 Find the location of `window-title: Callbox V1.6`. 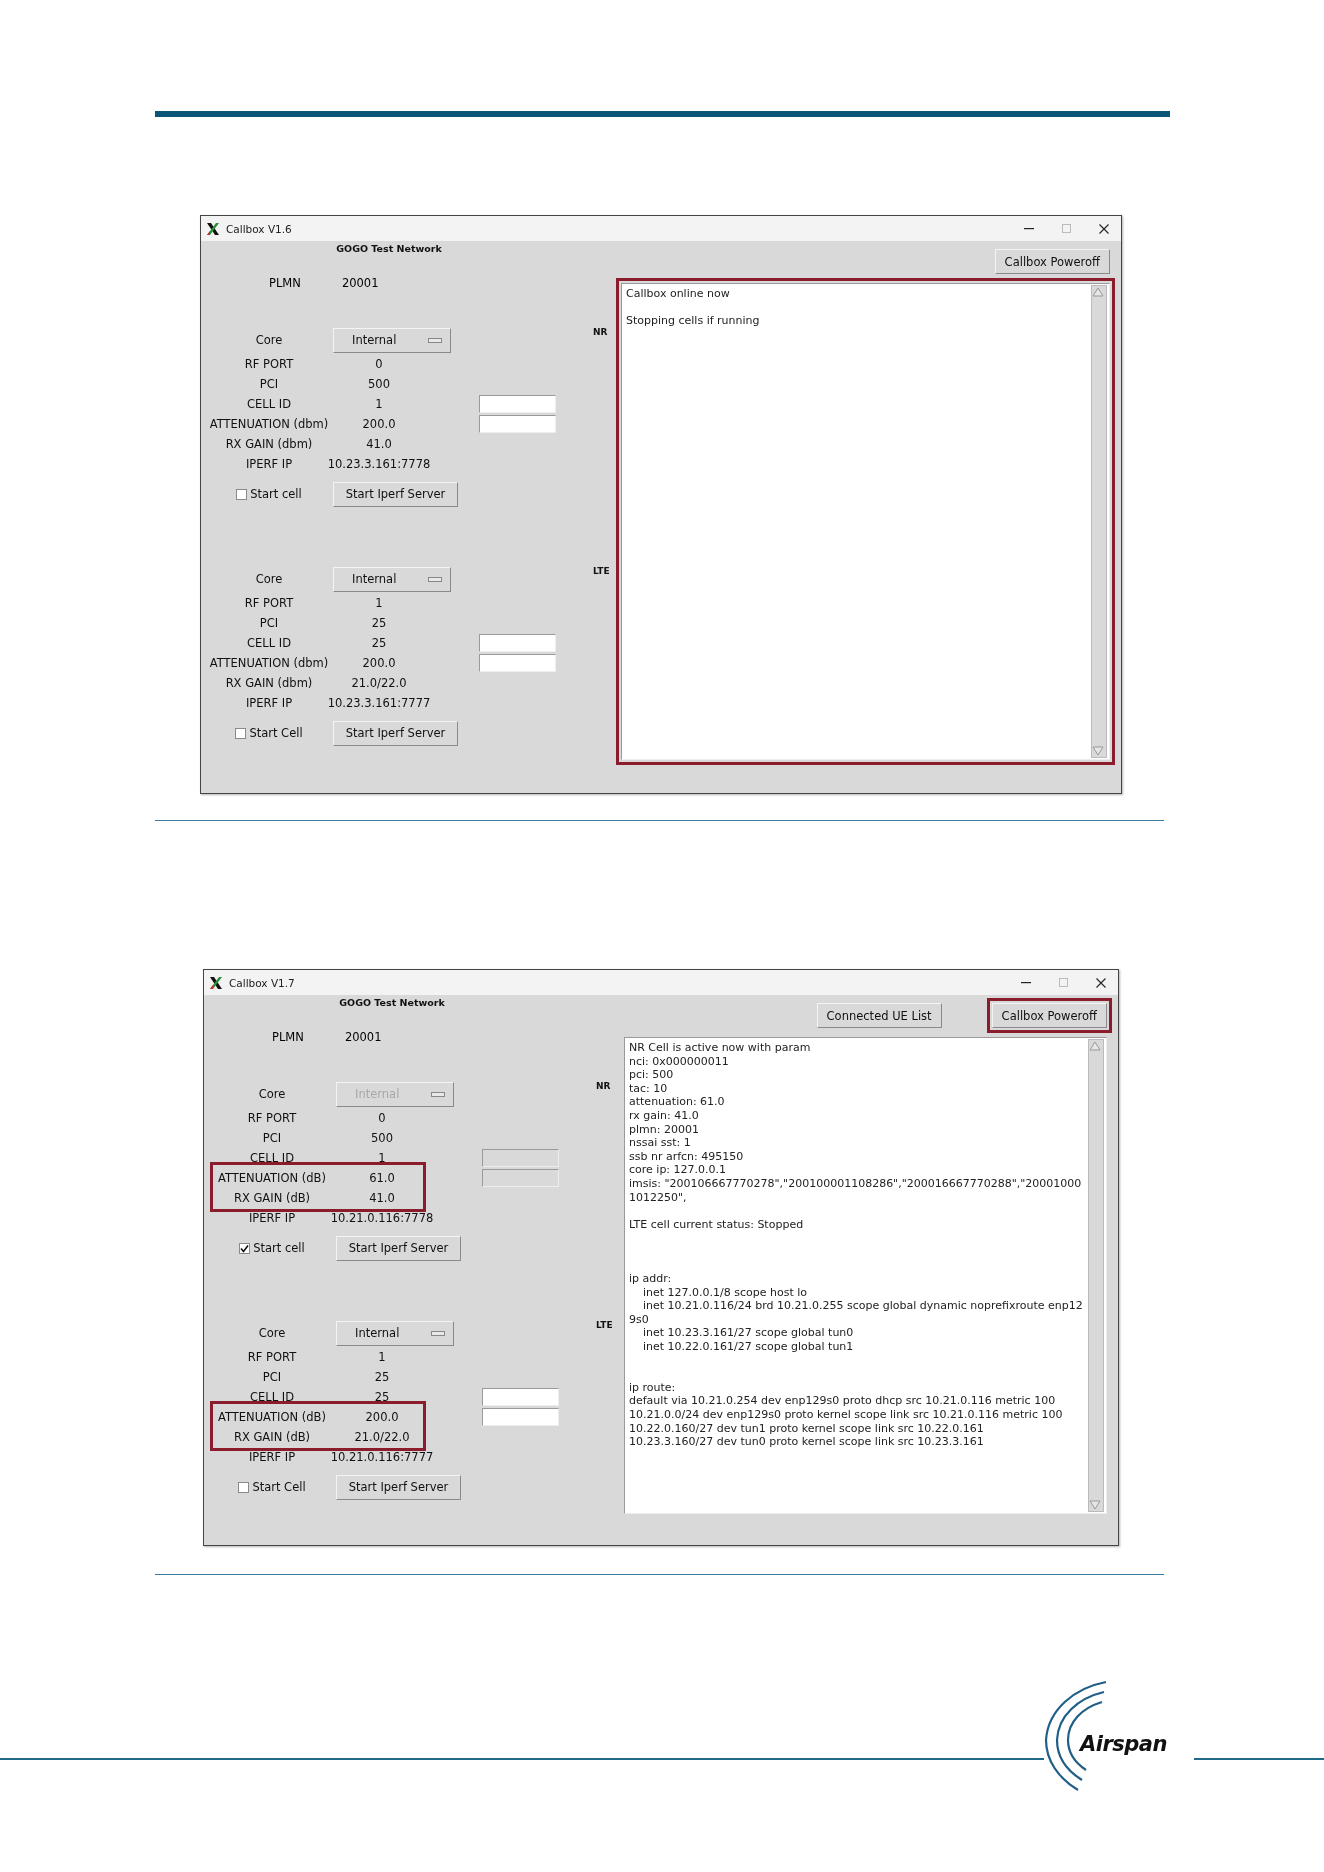

window-title: Callbox V1.6 is located at coordinates (259, 228).